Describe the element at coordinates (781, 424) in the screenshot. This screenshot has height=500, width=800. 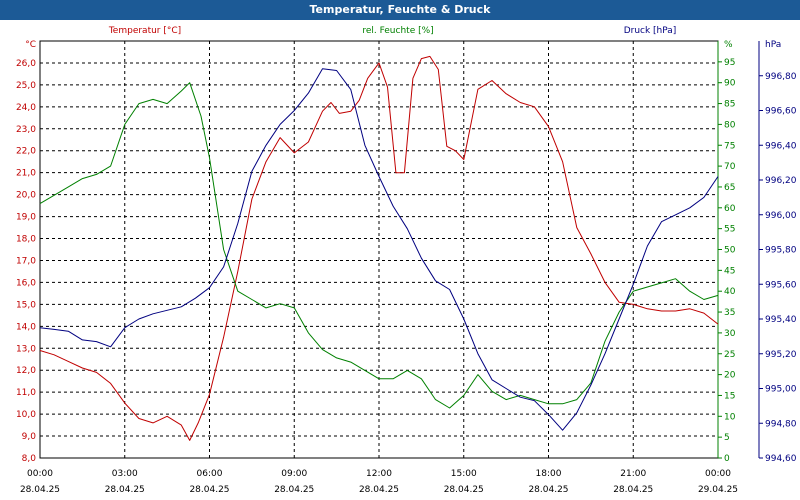
I see `pressure-tick-label: 994,80` at that location.